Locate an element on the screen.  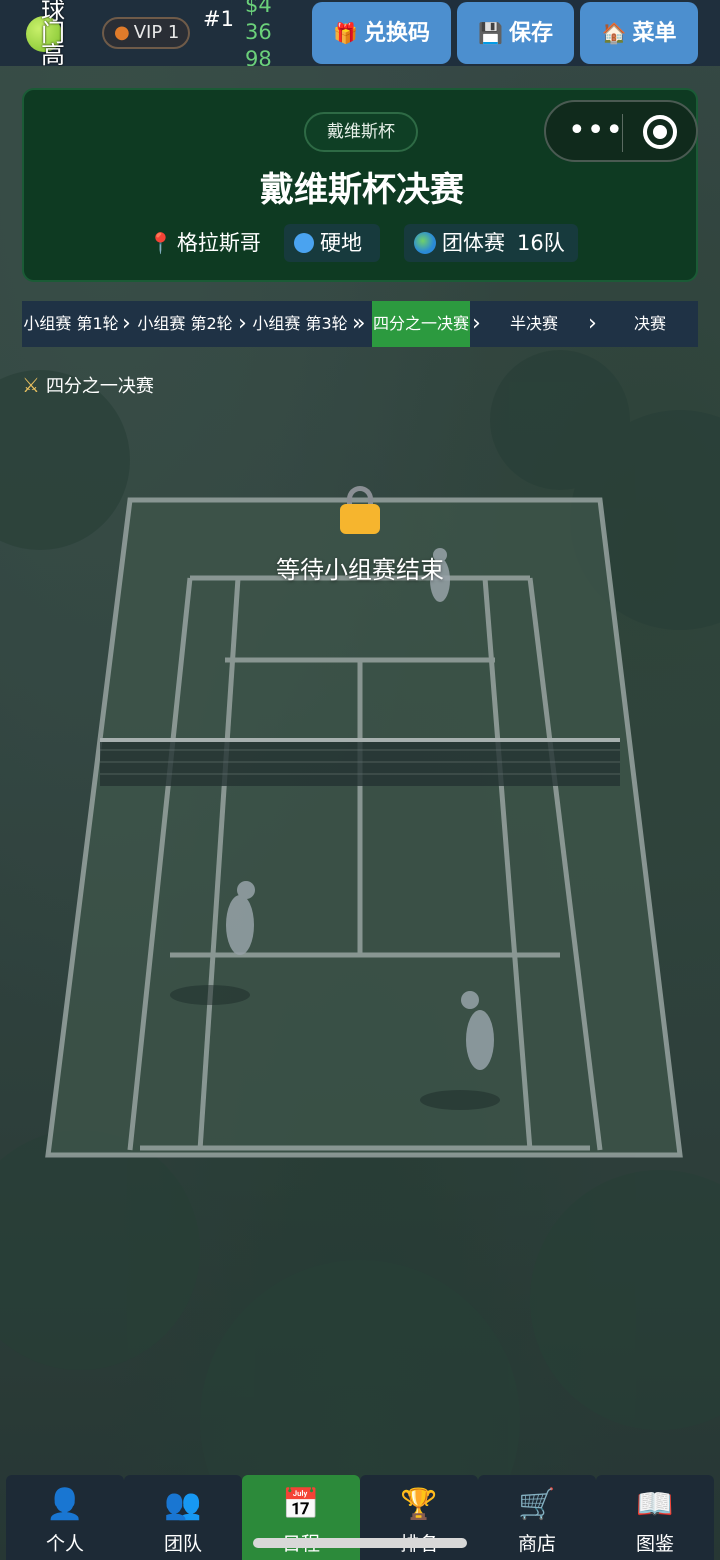
menu-label: 菜单 is located at coordinates (654, 33).